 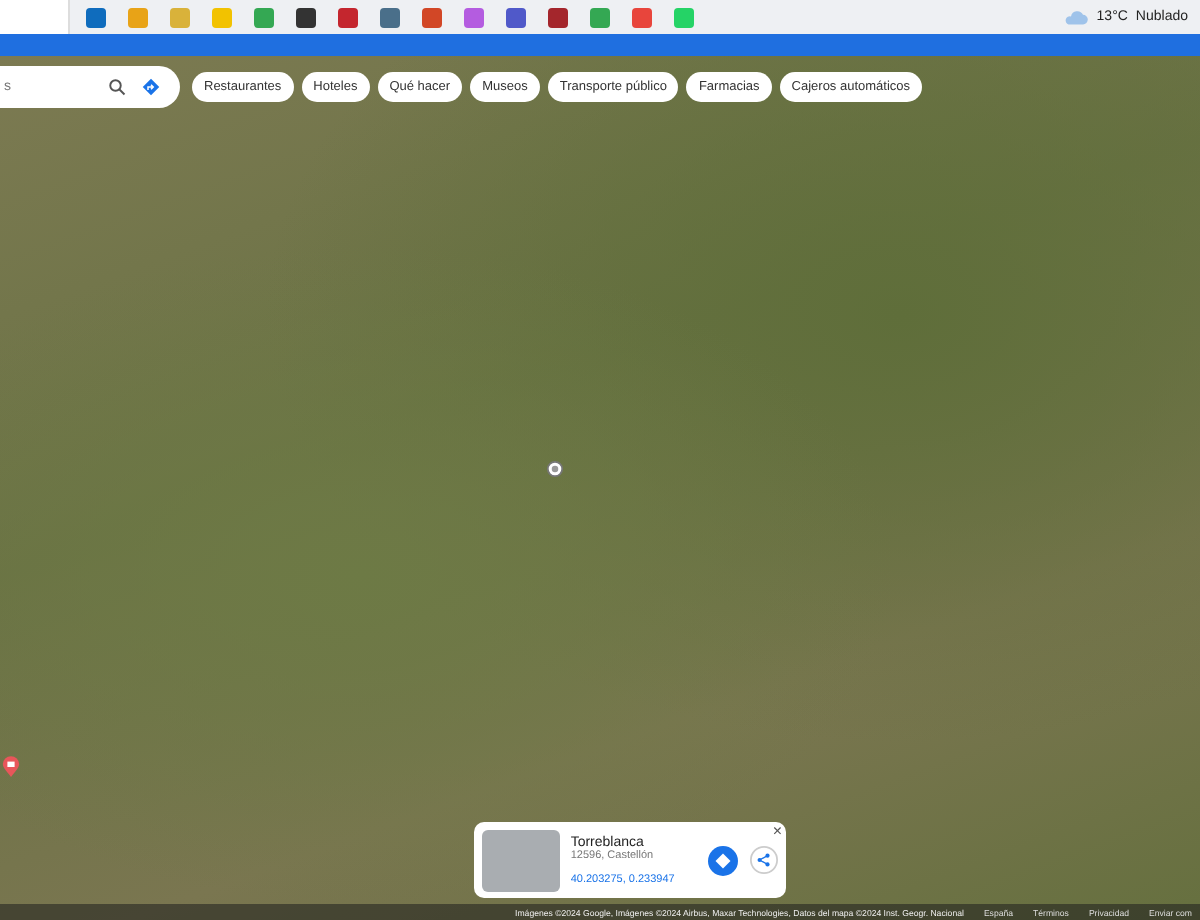 What do you see at coordinates (521, 860) in the screenshot?
I see `photo-placeholder` at bounding box center [521, 860].